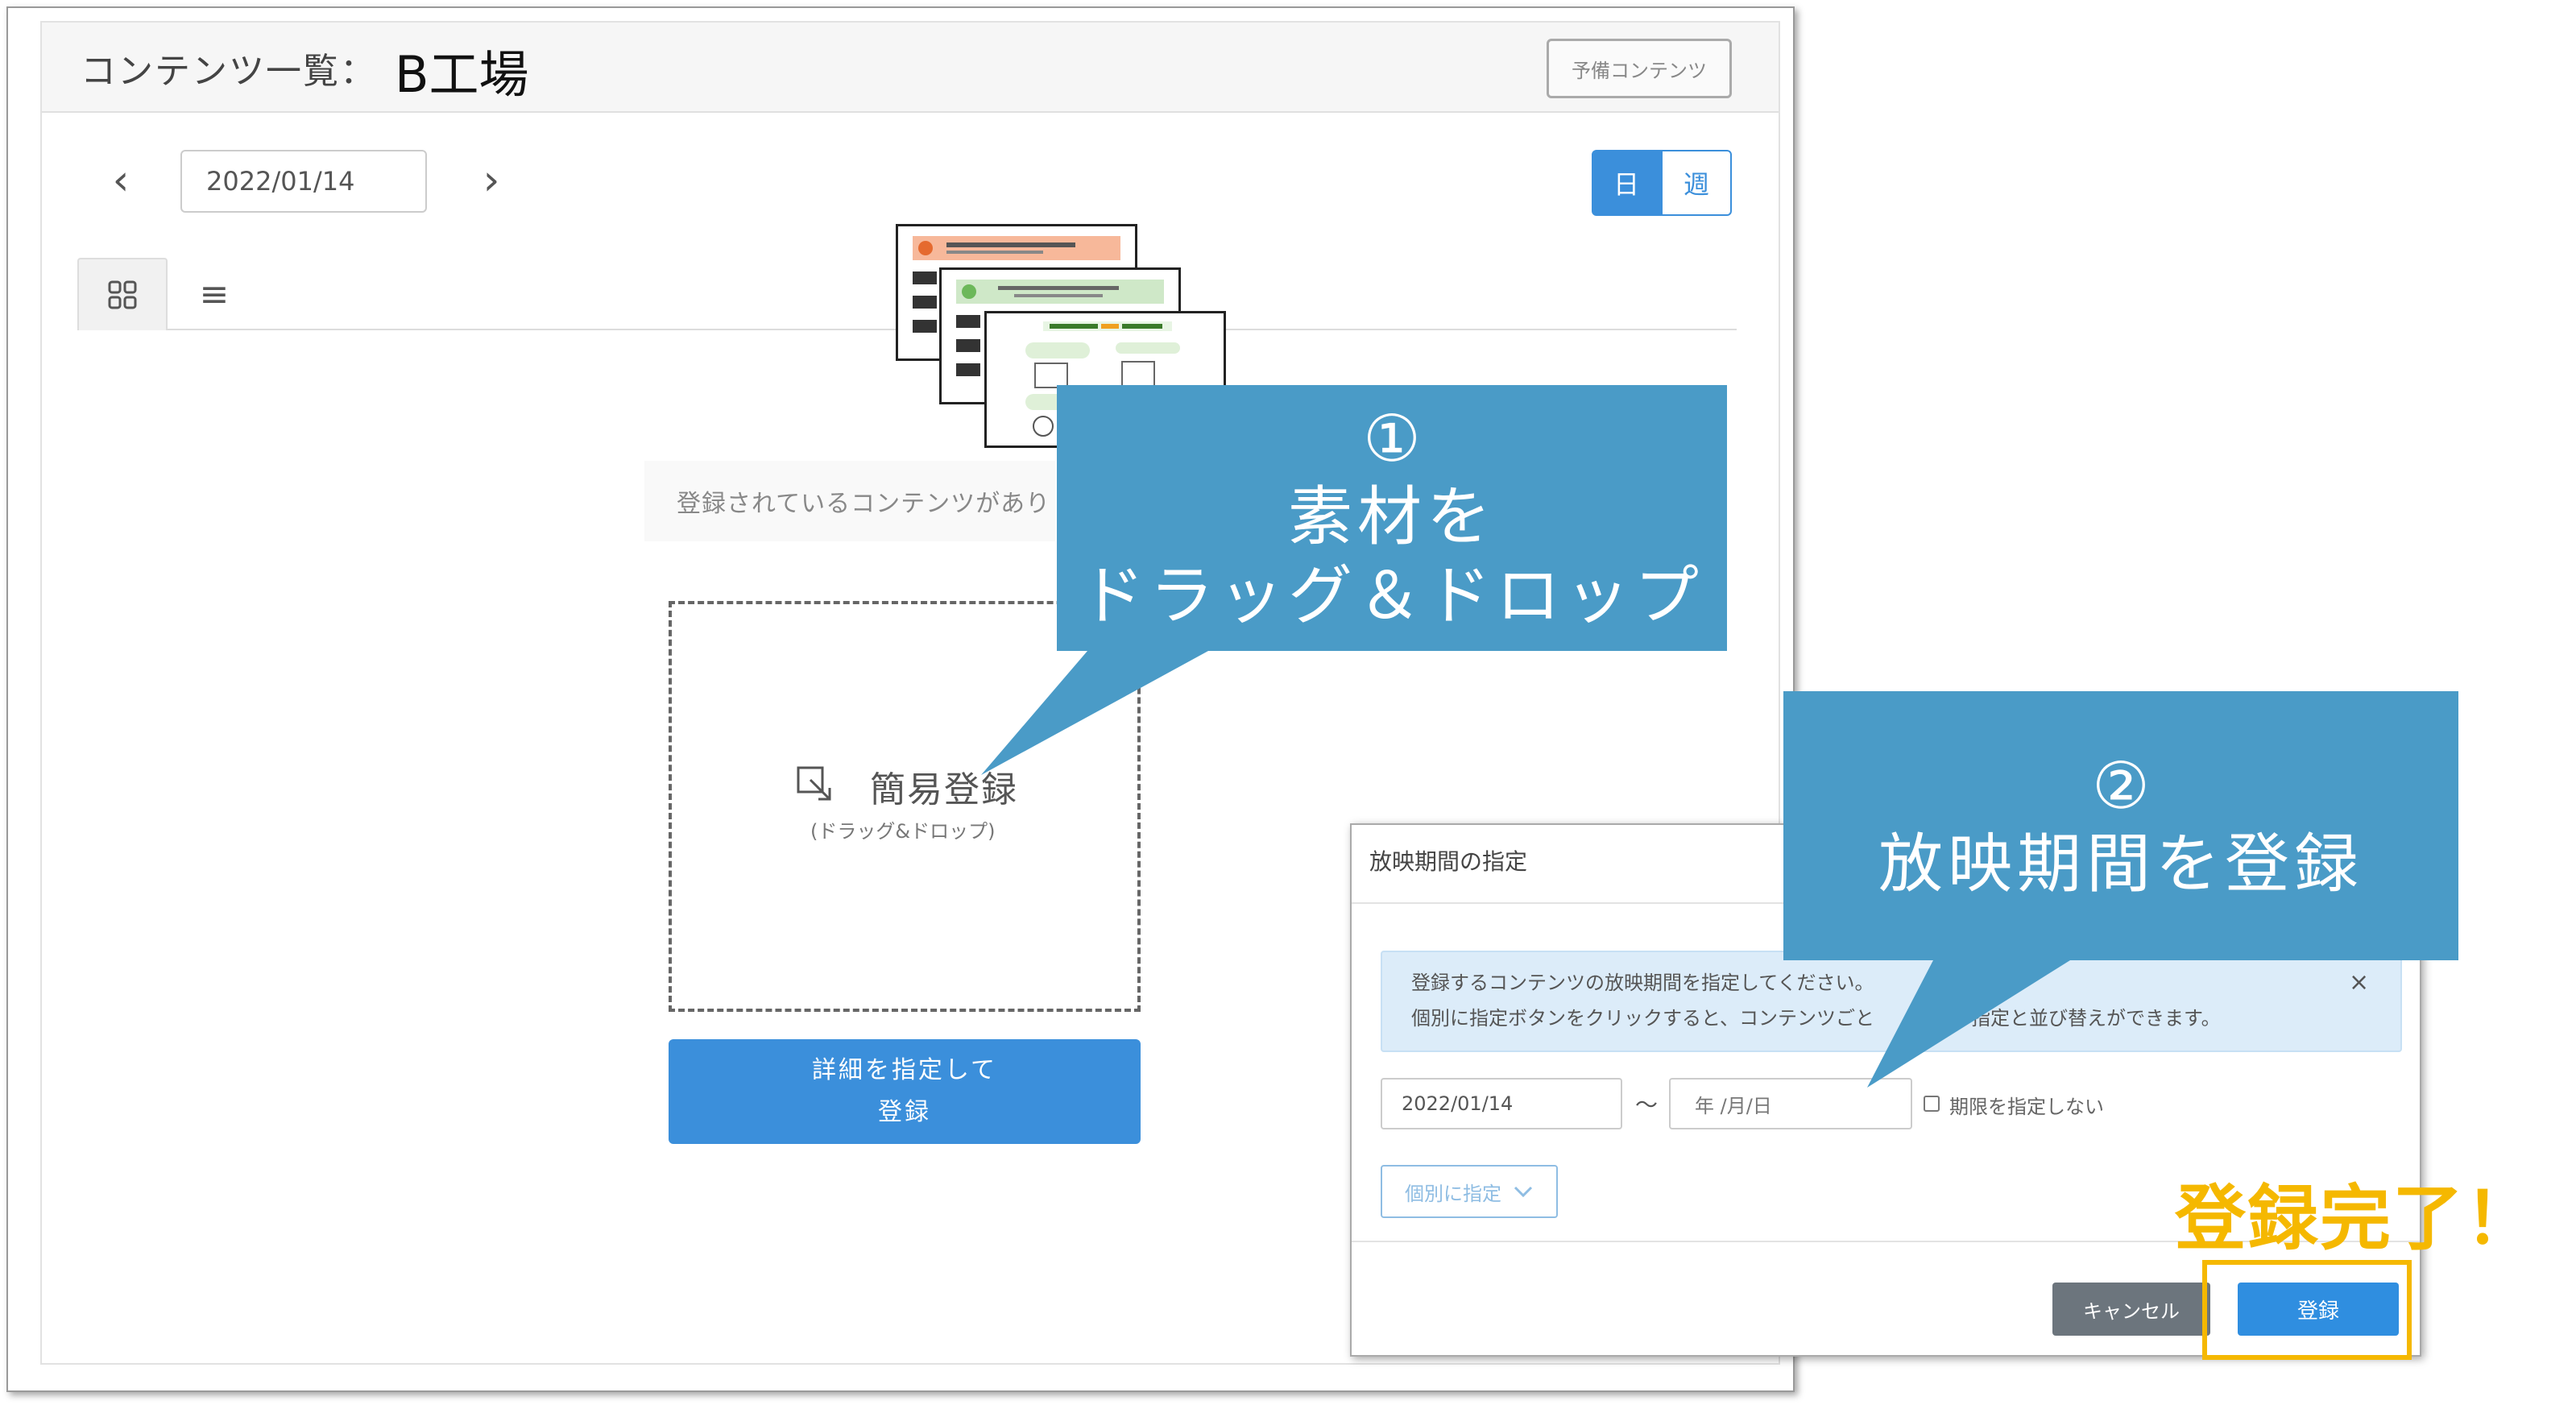 This screenshot has height=1409, width=2576. I want to click on step1-line2: ドラッグ＆ドロップ, so click(1392, 595).